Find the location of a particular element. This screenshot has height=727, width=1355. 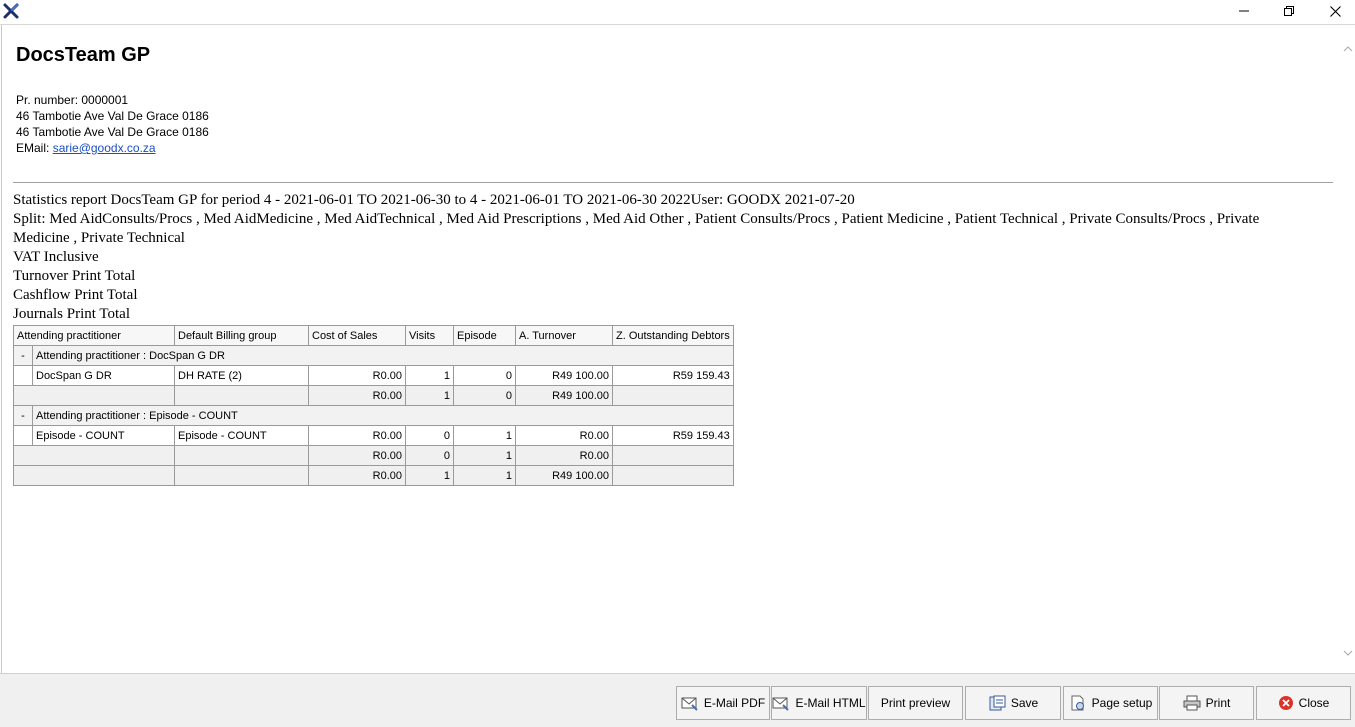

scroll-down-icon is located at coordinates (1348, 650).